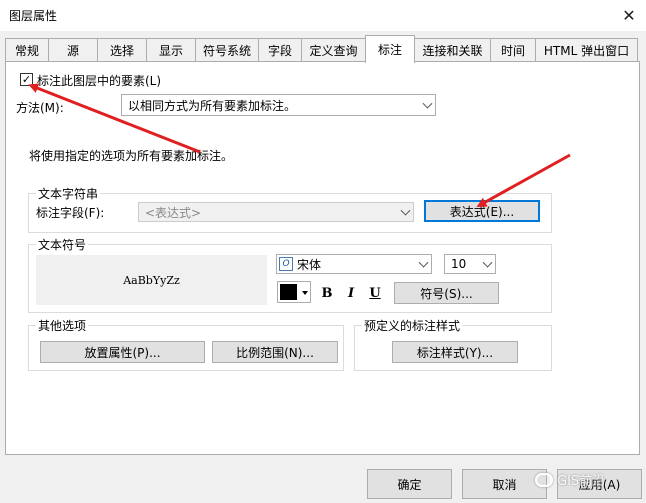 This screenshot has width=646, height=503. I want to click on tab-symbology: 符号系统, so click(227, 50).